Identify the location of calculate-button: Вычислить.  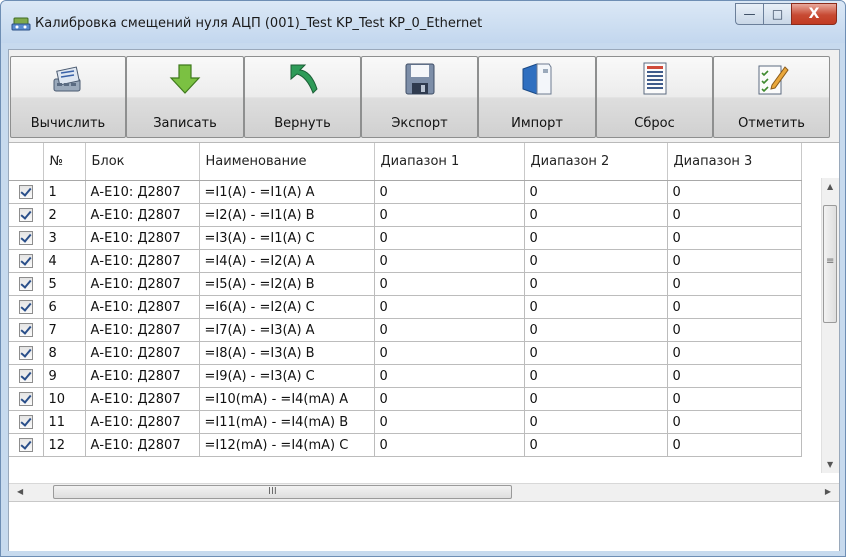
(68, 97).